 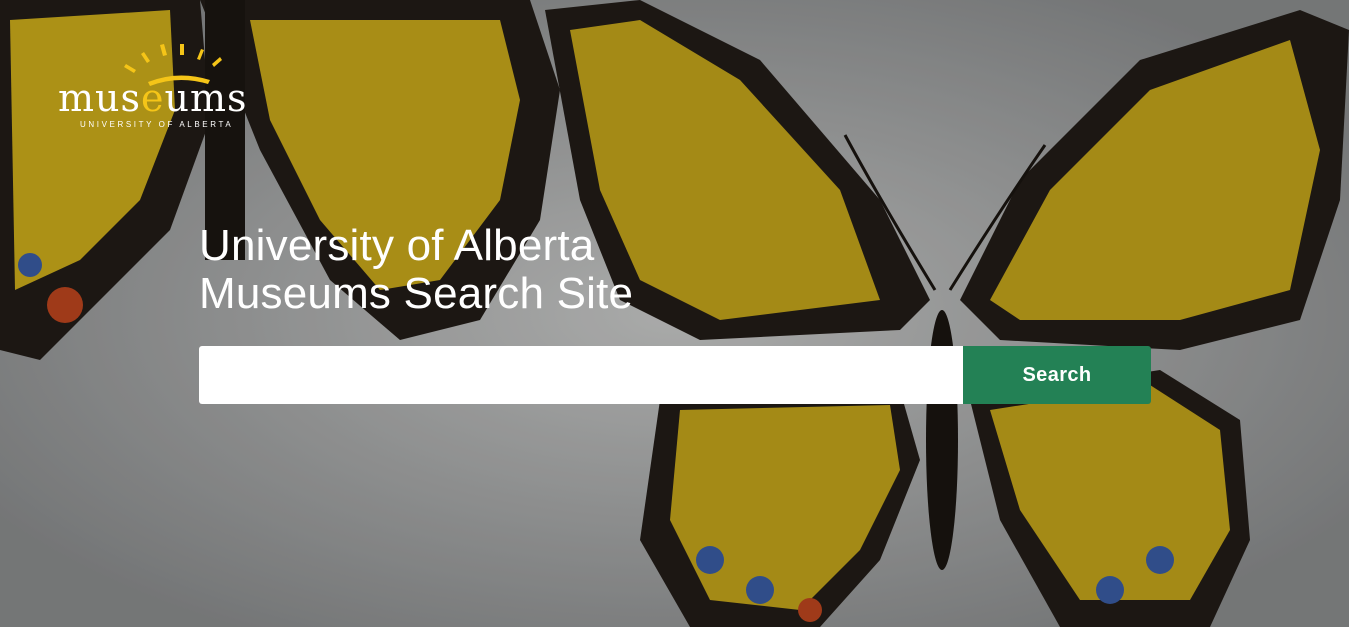 I want to click on museums-logo: museums UNIVERSITY OF ALBERTA, so click(x=169, y=88).